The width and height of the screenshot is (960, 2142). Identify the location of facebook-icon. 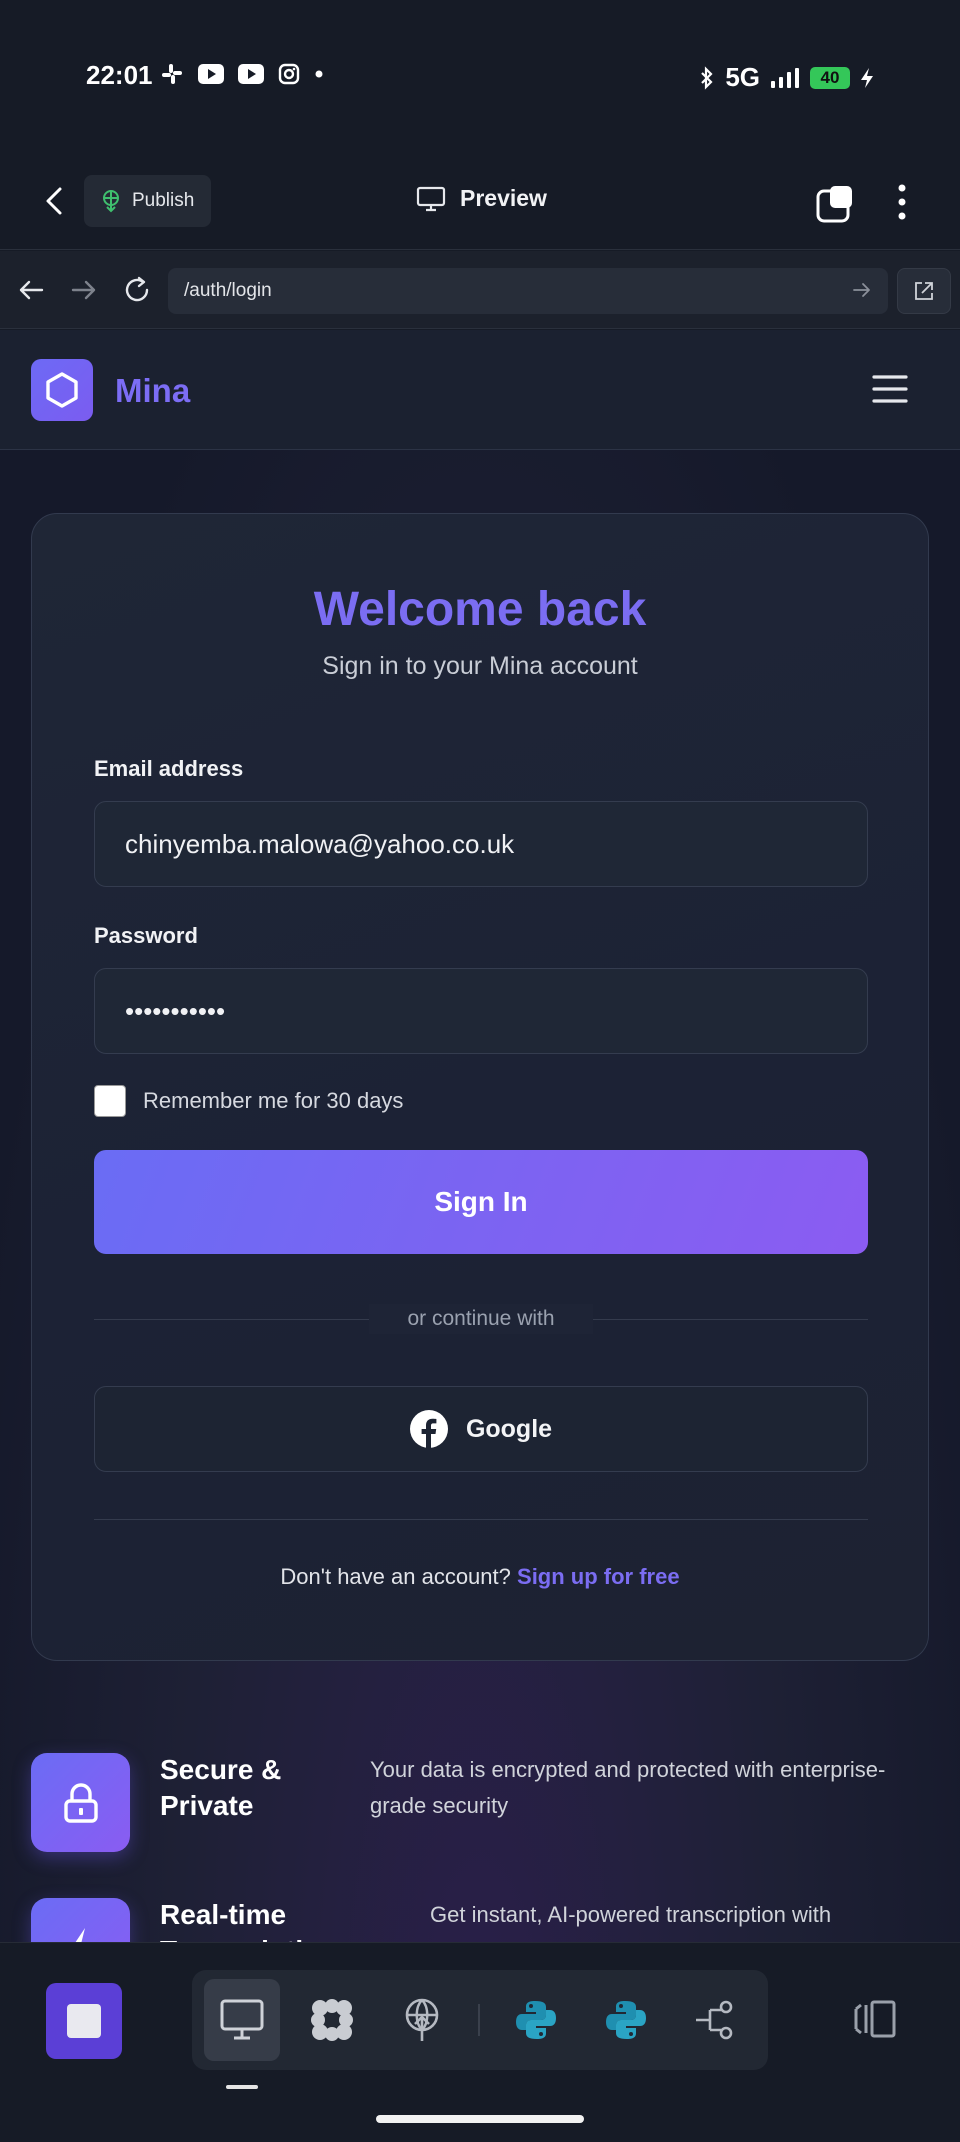
(428, 1429).